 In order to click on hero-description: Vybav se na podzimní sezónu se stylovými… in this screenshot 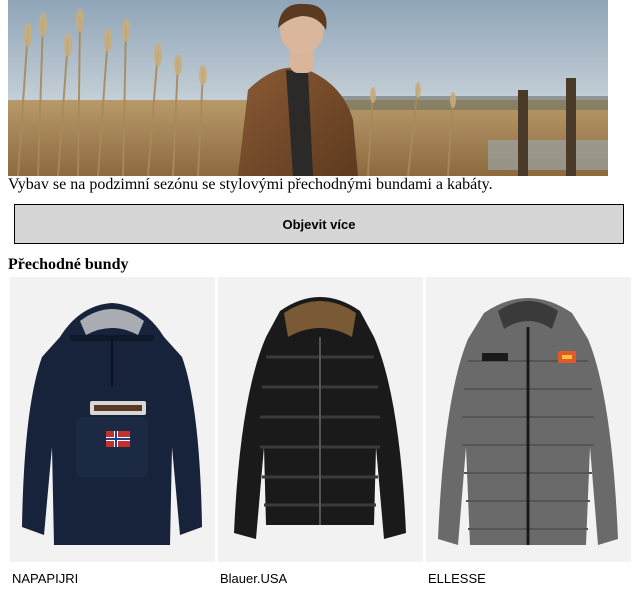, I will do `click(250, 184)`.